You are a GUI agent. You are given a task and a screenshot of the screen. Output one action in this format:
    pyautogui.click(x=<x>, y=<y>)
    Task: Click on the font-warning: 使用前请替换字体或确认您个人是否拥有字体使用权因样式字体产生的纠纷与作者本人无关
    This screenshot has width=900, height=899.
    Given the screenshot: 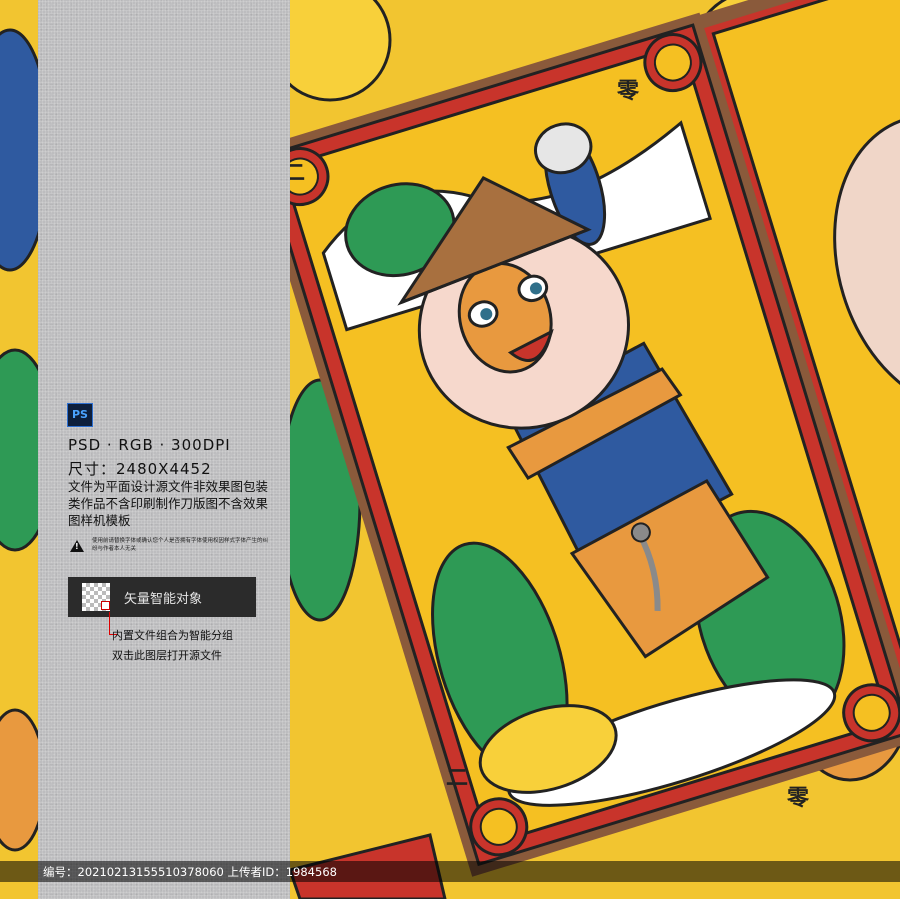 What is the action you would take?
    pyautogui.click(x=180, y=545)
    